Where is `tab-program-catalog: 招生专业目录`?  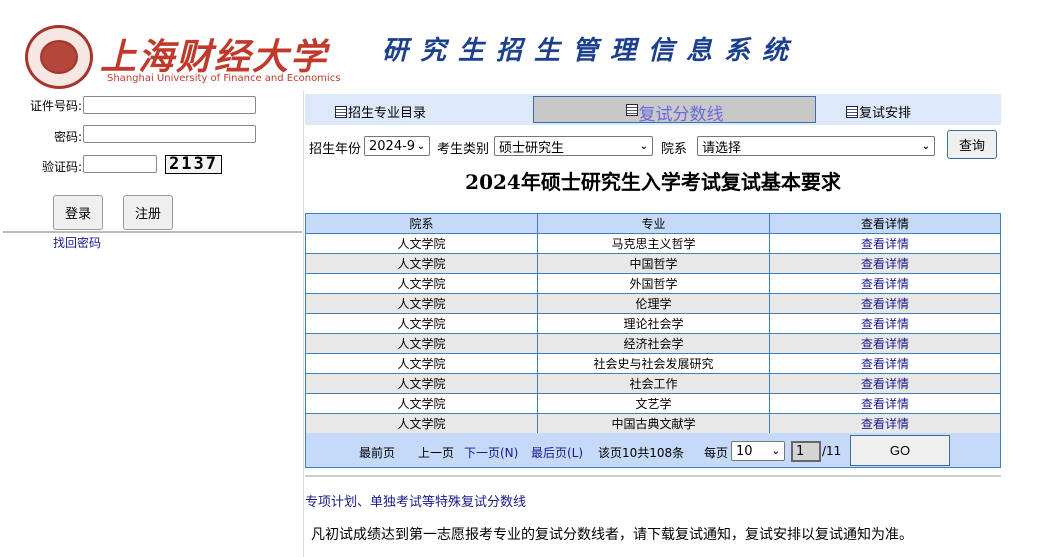
tab-program-catalog: 招生专业目录 is located at coordinates (380, 111).